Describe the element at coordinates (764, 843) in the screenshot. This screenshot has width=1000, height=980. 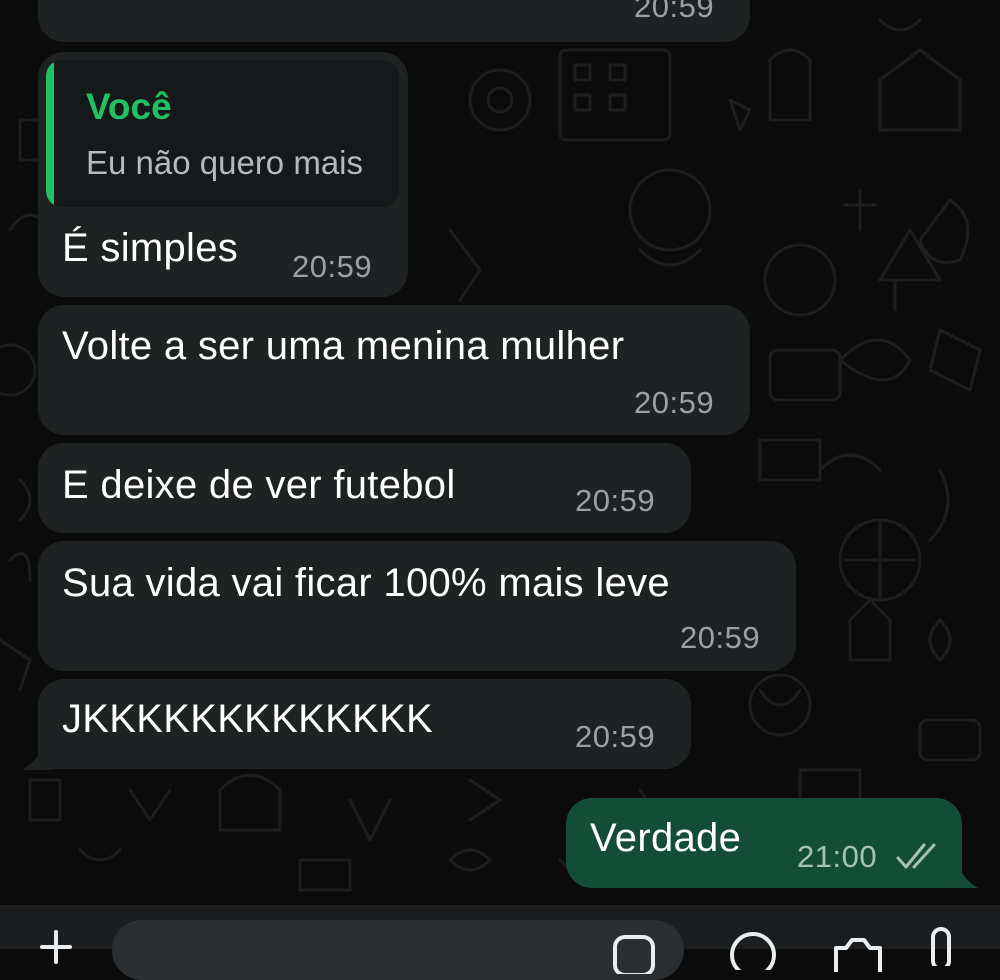
I see `message-bubble-outgoing: Verdade 21:00` at that location.